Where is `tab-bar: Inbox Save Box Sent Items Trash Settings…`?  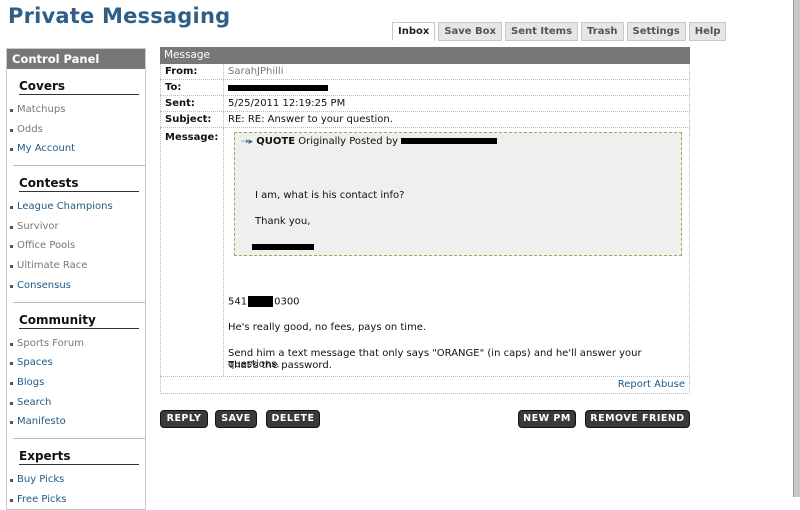
tab-bar: Inbox Save Box Sent Items Trash Settings… is located at coordinates (559, 31).